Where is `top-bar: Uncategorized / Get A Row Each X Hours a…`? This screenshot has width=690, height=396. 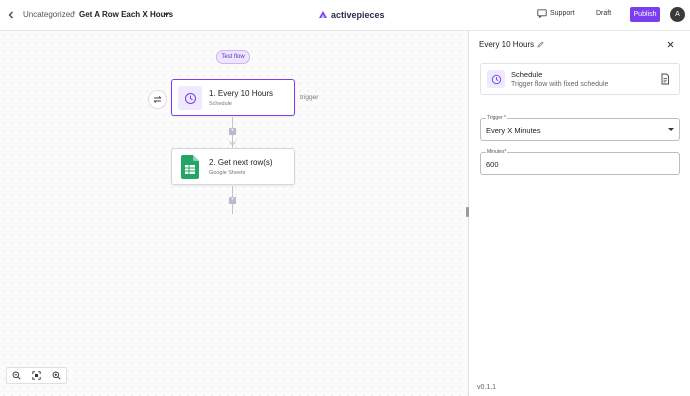
top-bar: Uncategorized / Get A Row Each X Hours a… is located at coordinates (345, 15).